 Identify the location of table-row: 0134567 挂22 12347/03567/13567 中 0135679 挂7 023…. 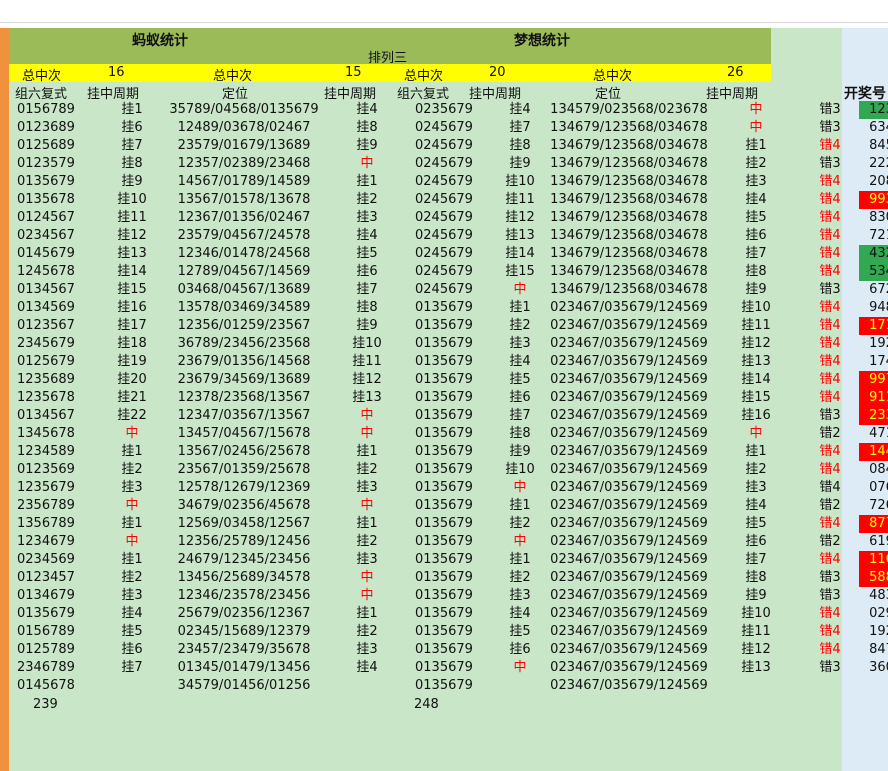
(448, 416).